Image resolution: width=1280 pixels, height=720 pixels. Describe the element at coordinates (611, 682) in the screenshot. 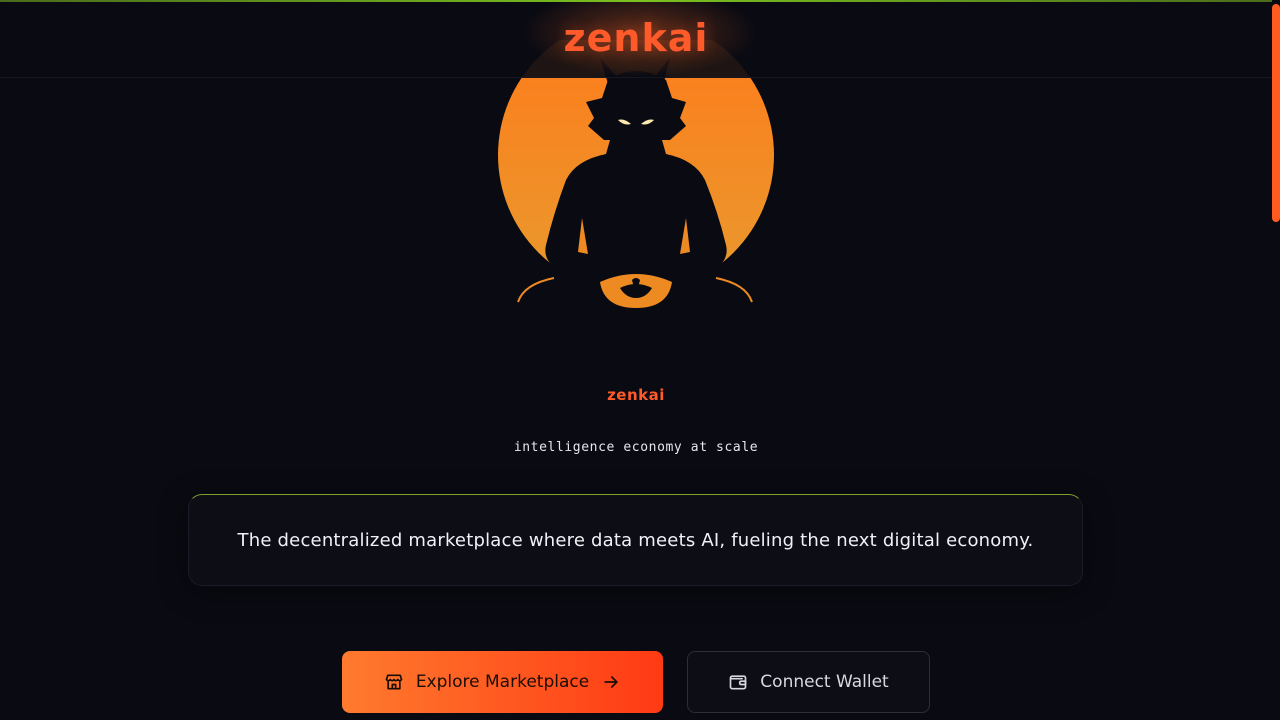

I see `arrow-right-icon` at that location.